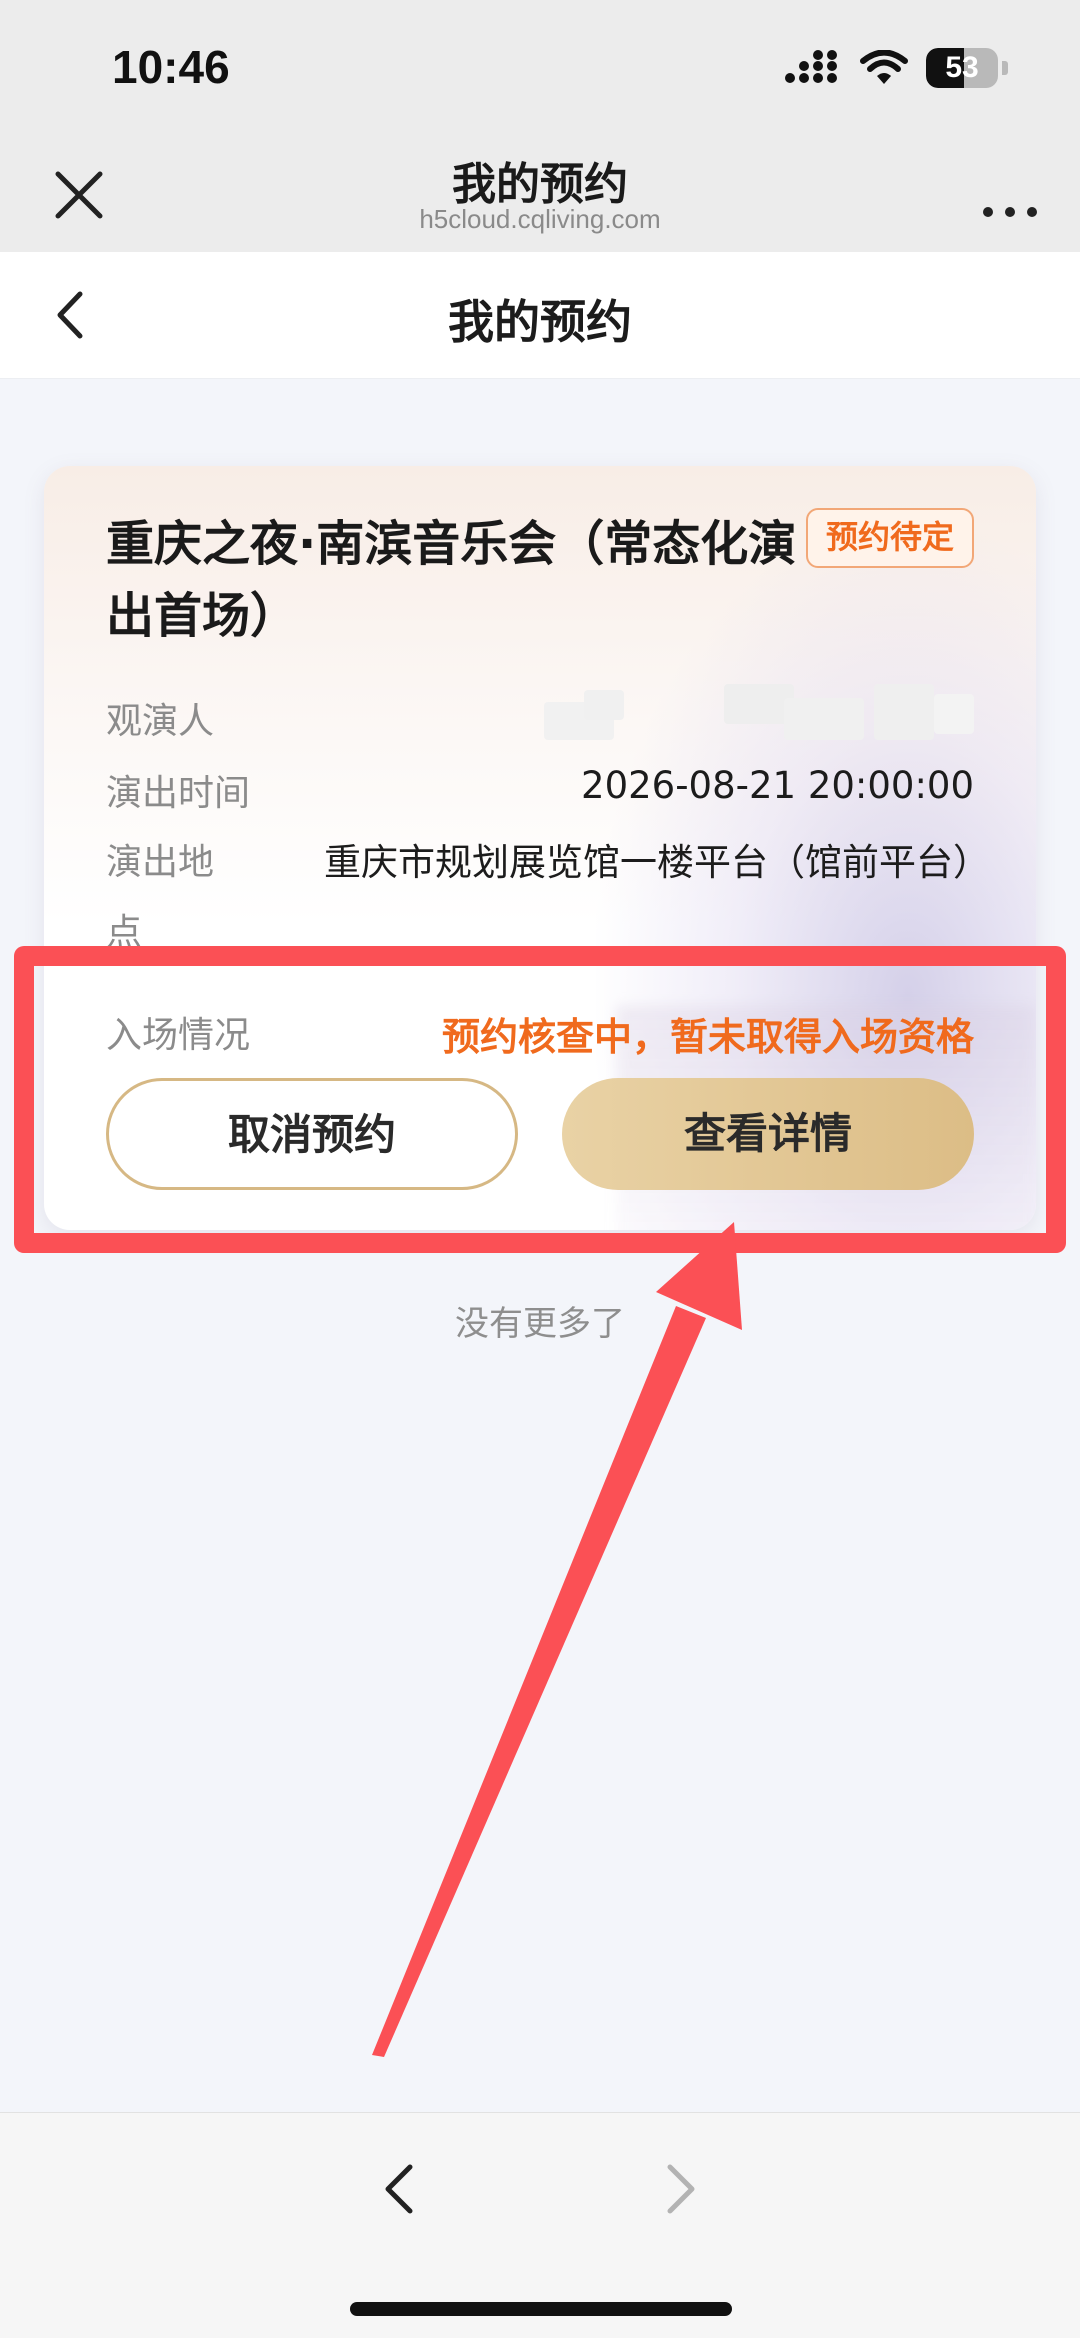 Image resolution: width=1080 pixels, height=2338 pixels. I want to click on battery-icon: 53, so click(962, 68).